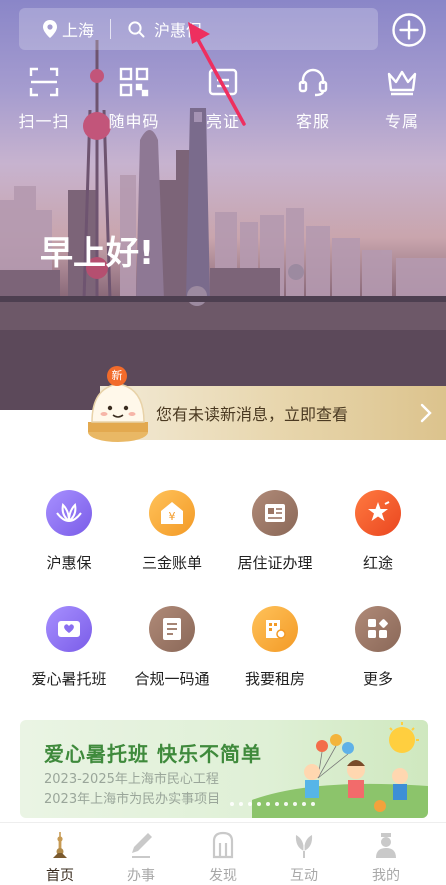  I want to click on carousel-dots, so click(275, 804).